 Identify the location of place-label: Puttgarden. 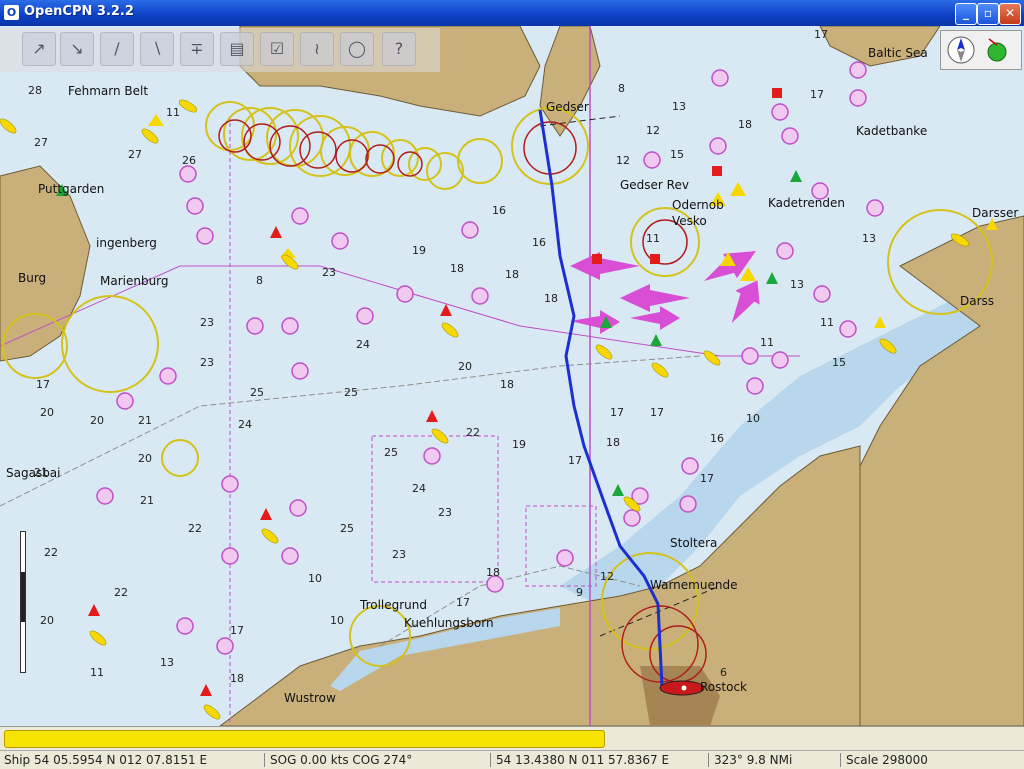
(71, 189).